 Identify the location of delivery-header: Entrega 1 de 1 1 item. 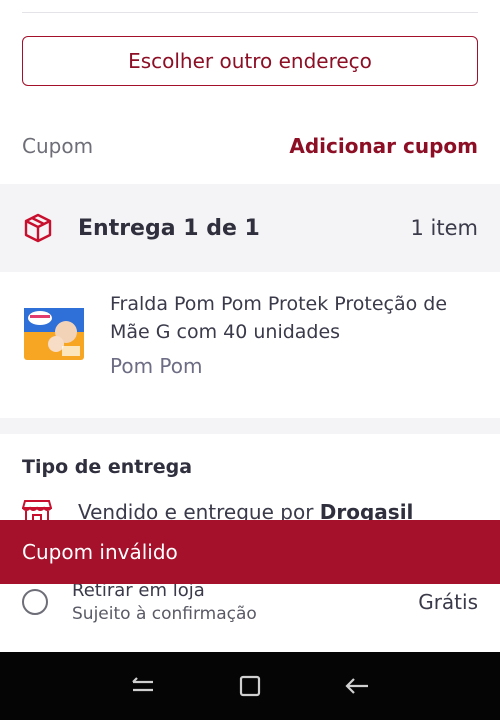
(250, 228).